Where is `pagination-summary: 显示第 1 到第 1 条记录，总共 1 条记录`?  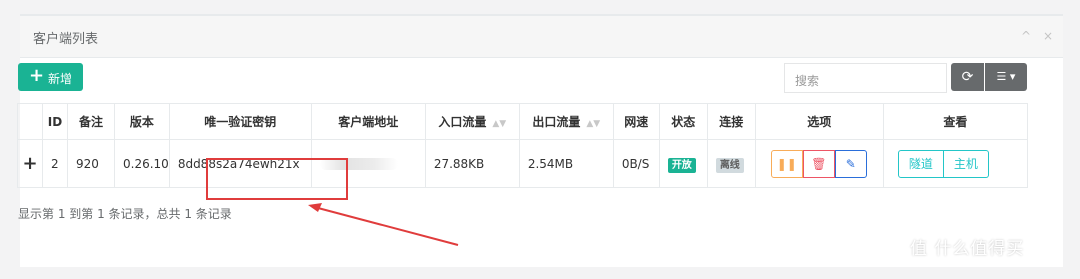
pagination-summary: 显示第 1 到第 1 条记录，总共 1 条记录 is located at coordinates (125, 214).